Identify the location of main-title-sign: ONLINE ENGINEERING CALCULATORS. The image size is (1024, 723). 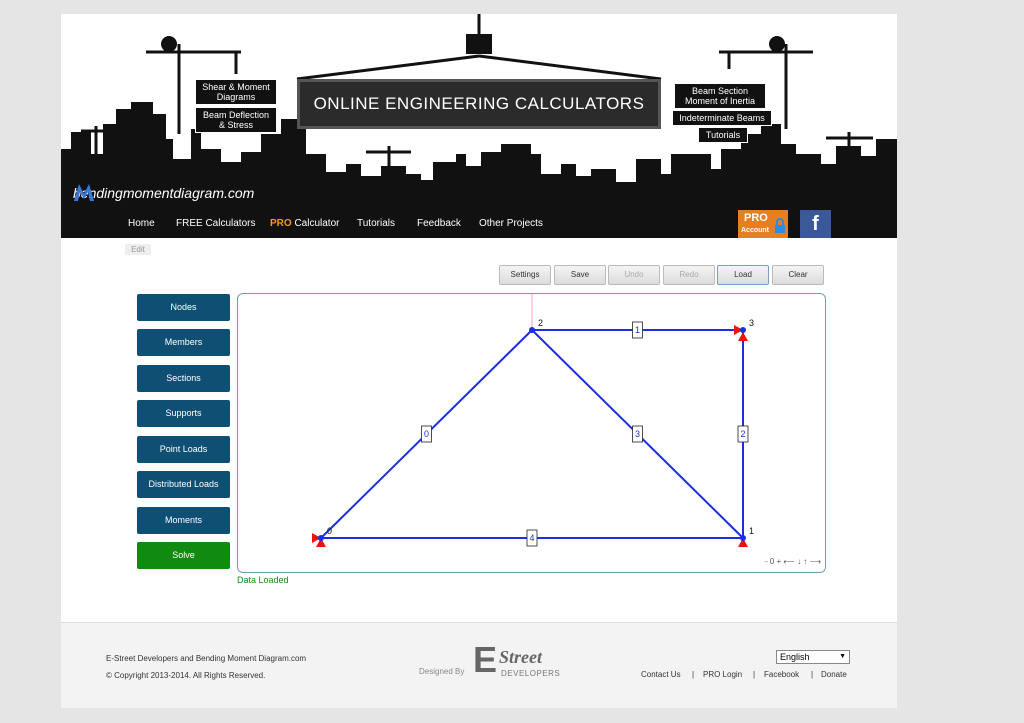
(479, 104).